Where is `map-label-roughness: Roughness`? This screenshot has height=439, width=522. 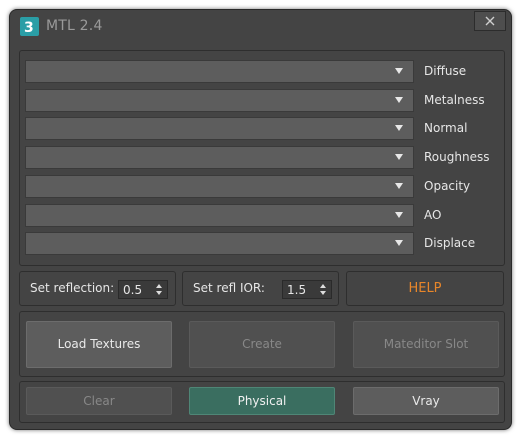 map-label-roughness: Roughness is located at coordinates (457, 157).